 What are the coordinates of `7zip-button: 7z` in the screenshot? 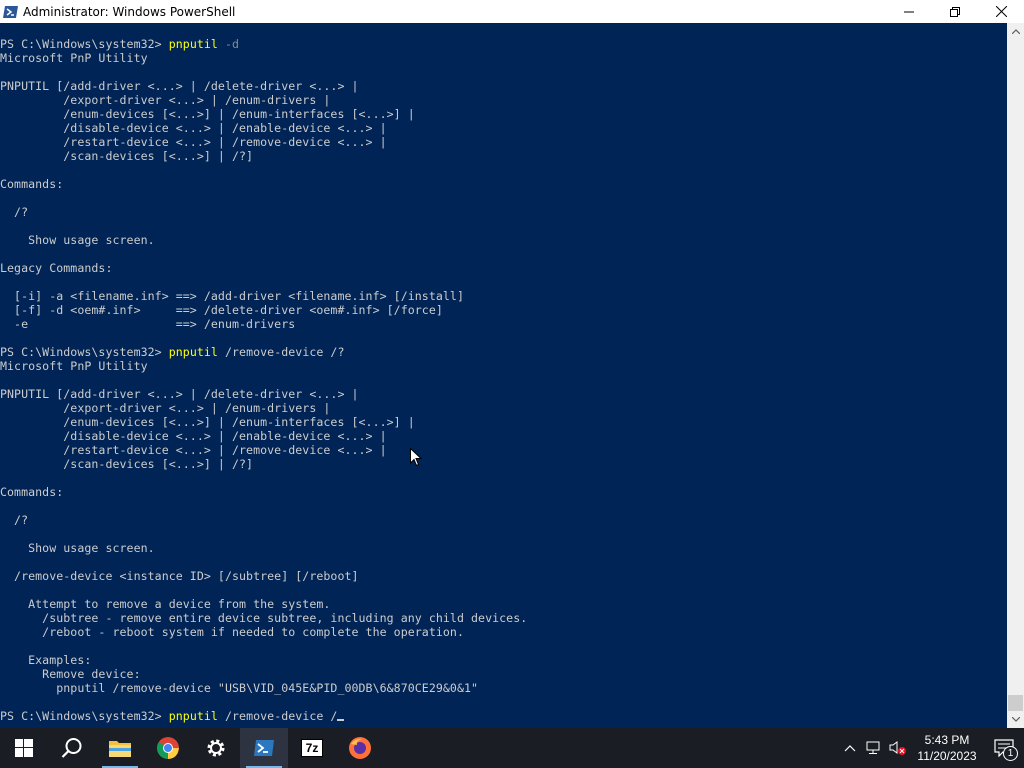 It's located at (312, 748).